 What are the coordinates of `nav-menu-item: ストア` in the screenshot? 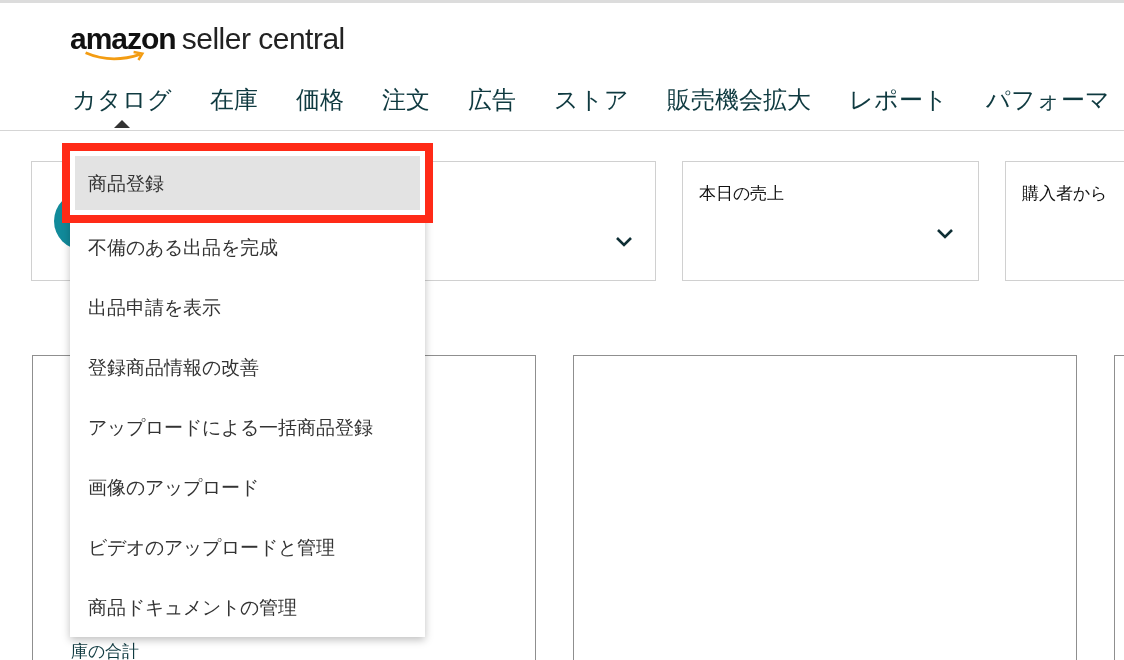 It's located at (591, 105).